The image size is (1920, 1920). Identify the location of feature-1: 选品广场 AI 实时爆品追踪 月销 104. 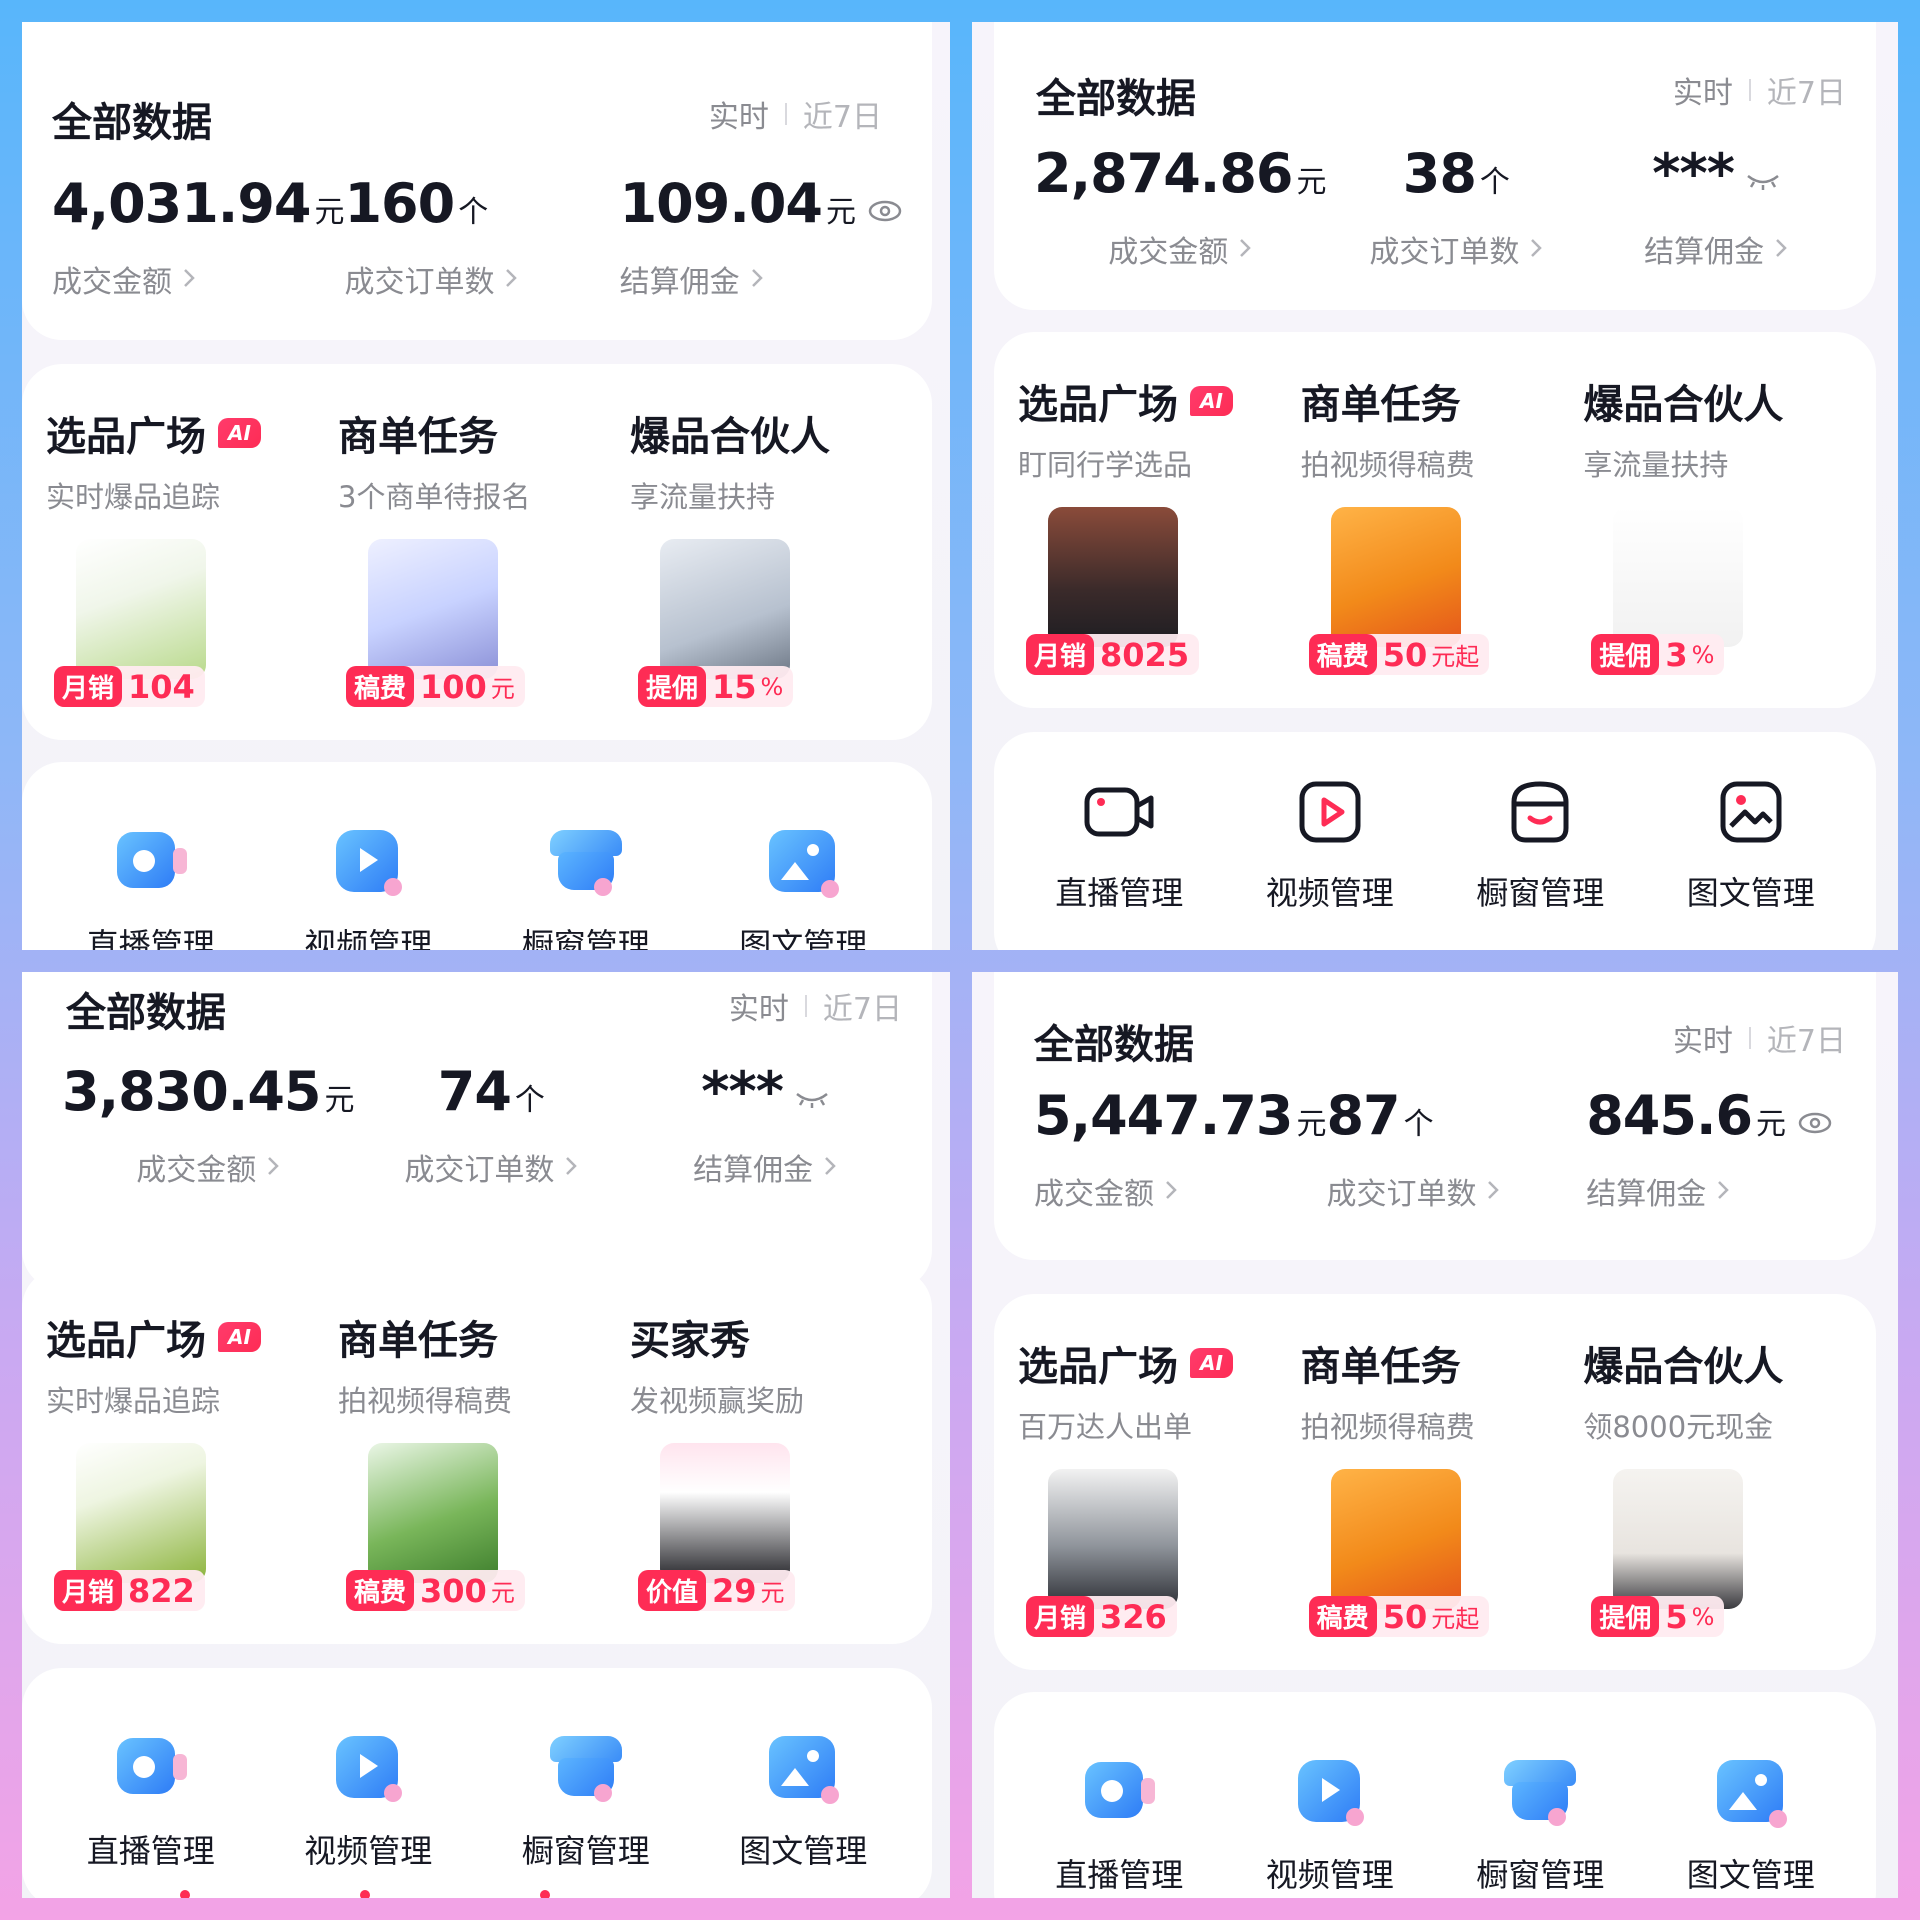
(192, 564).